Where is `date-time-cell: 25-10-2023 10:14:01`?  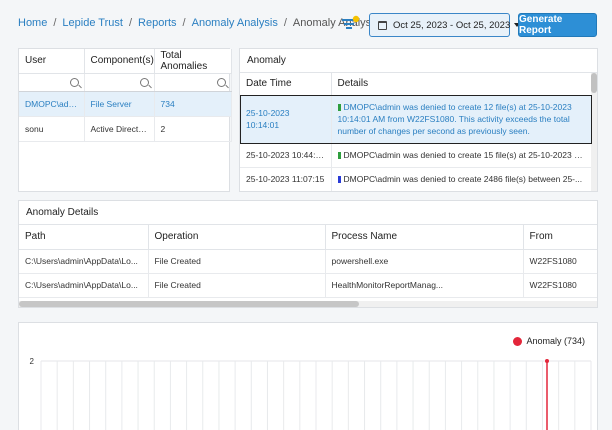 date-time-cell: 25-10-2023 10:14:01 is located at coordinates (286, 119).